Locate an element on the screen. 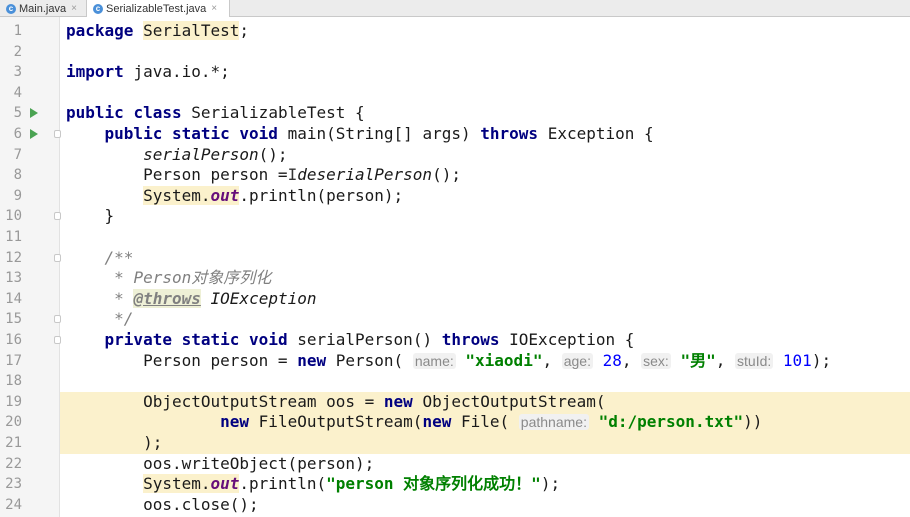  param-hint: name: is located at coordinates (434, 360).